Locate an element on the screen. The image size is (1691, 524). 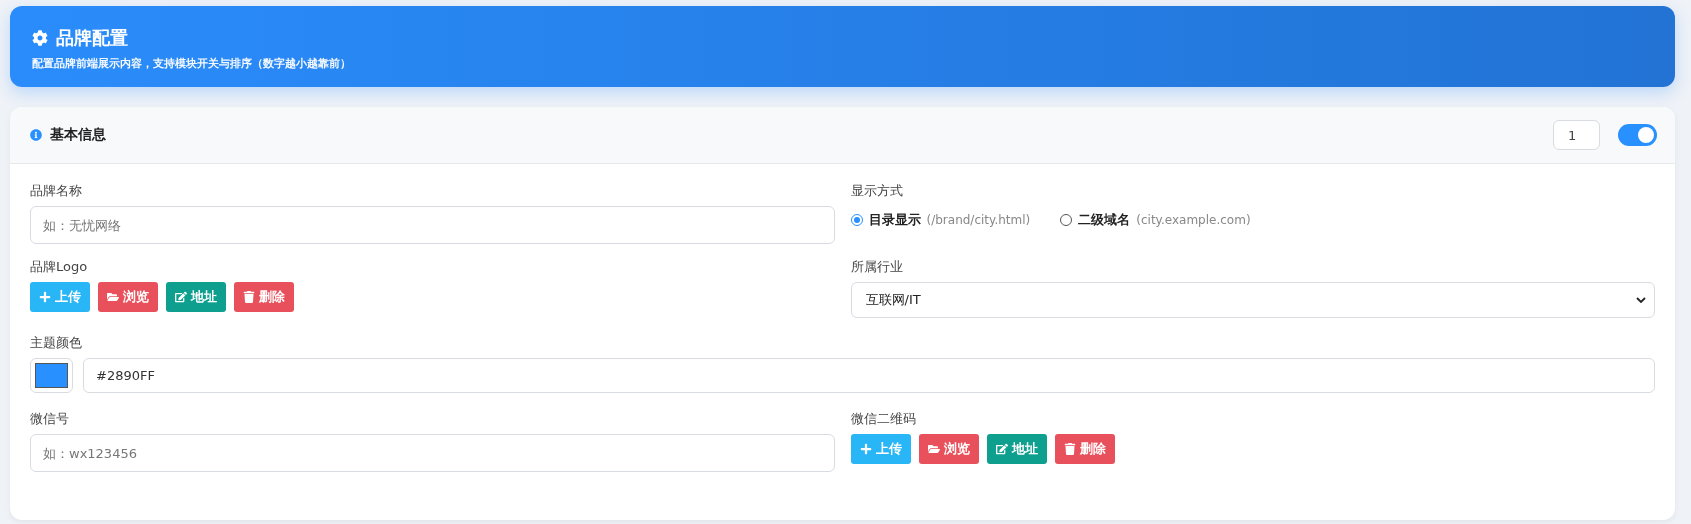
color-picker is located at coordinates (51, 375).